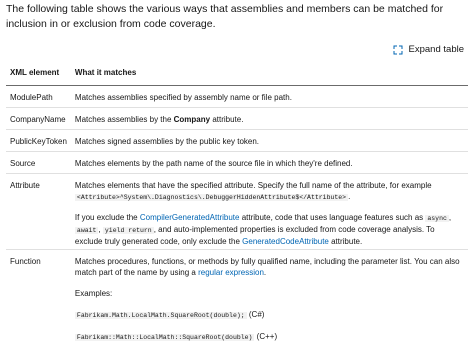  What do you see at coordinates (38, 96) in the screenshot?
I see `element-cell: ModulePath` at bounding box center [38, 96].